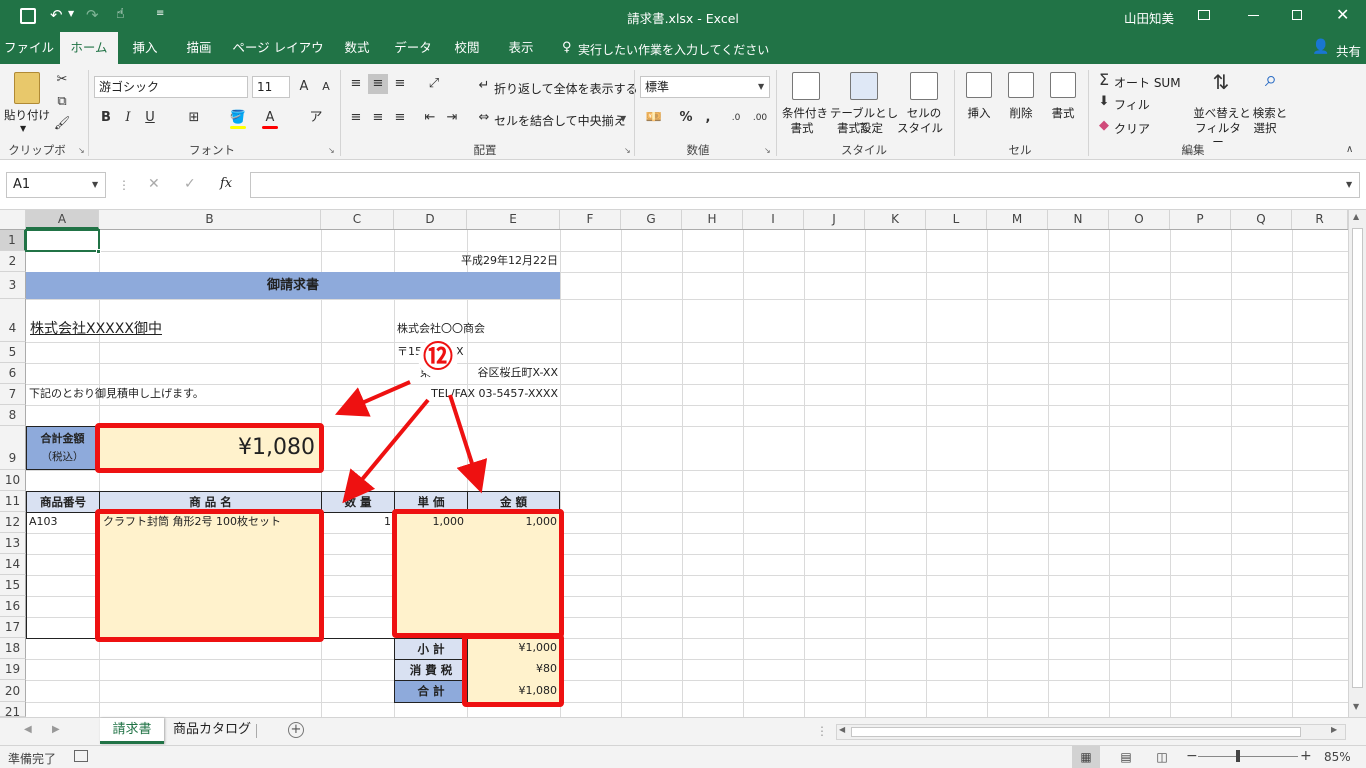 The height and width of the screenshot is (768, 1366). I want to click on status-bar: 準備完了 ▦ ▤ ◫ − + 85%, so click(683, 756).